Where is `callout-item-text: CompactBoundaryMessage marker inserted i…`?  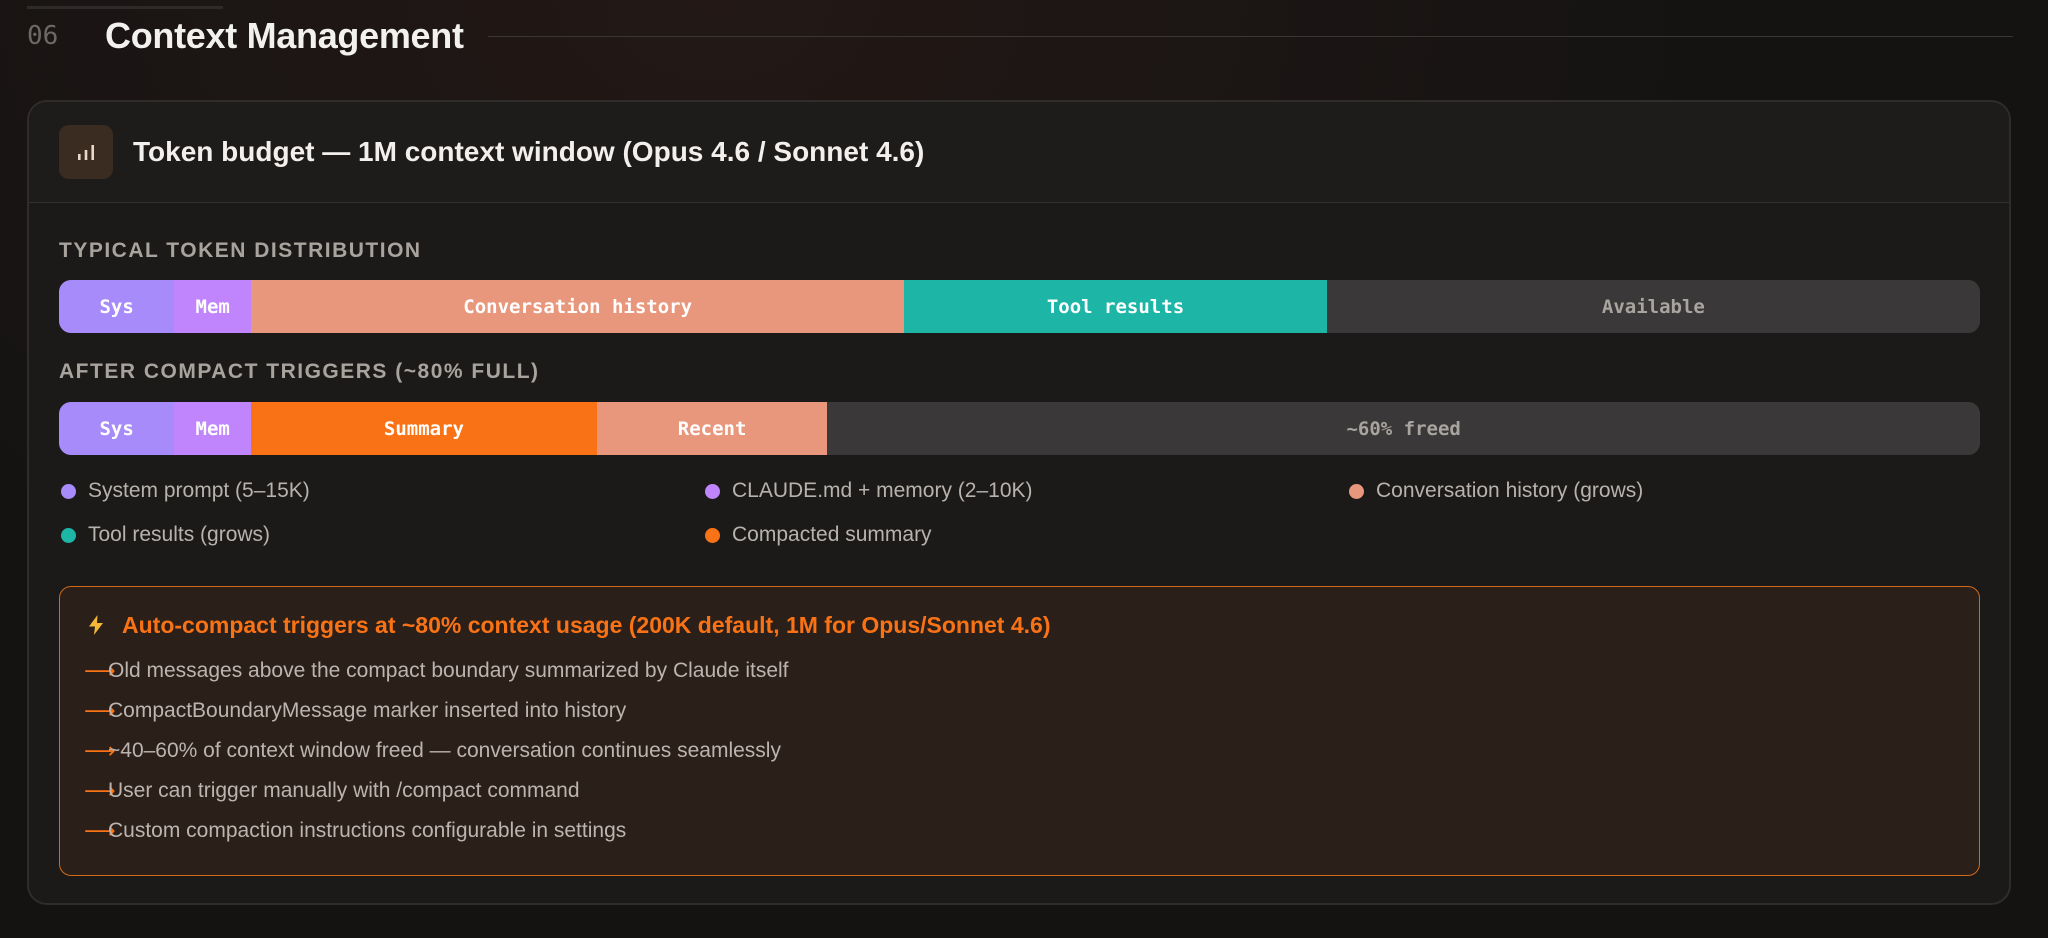 callout-item-text: CompactBoundaryMessage marker inserted i… is located at coordinates (367, 710).